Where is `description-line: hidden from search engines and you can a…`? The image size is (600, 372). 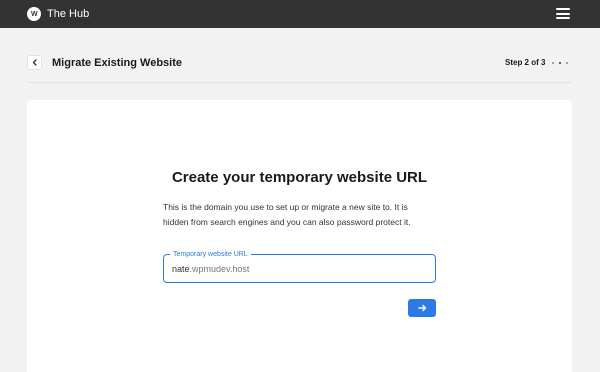 description-line: hidden from search engines and you can a… is located at coordinates (287, 222).